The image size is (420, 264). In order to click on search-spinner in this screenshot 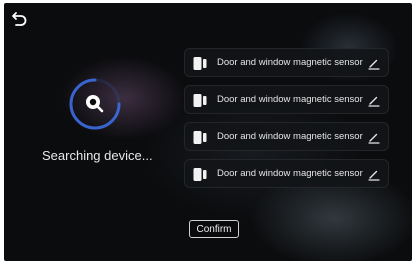, I will do `click(95, 104)`.